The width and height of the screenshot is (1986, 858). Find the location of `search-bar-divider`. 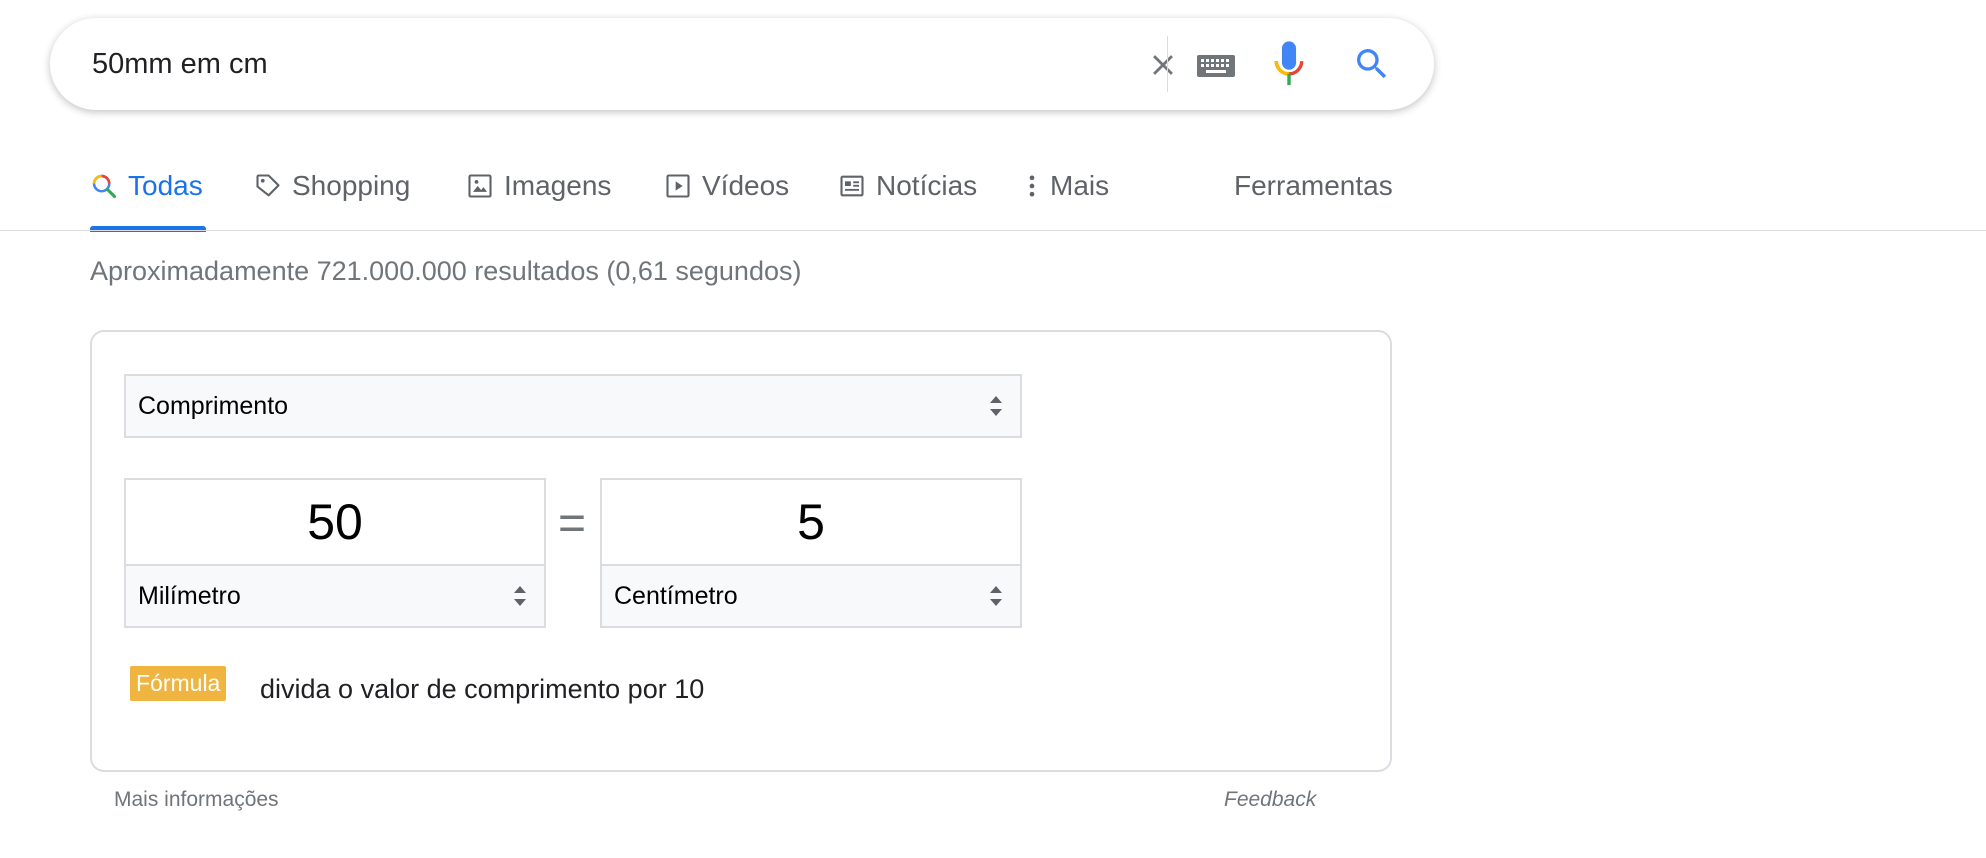

search-bar-divider is located at coordinates (1167, 64).